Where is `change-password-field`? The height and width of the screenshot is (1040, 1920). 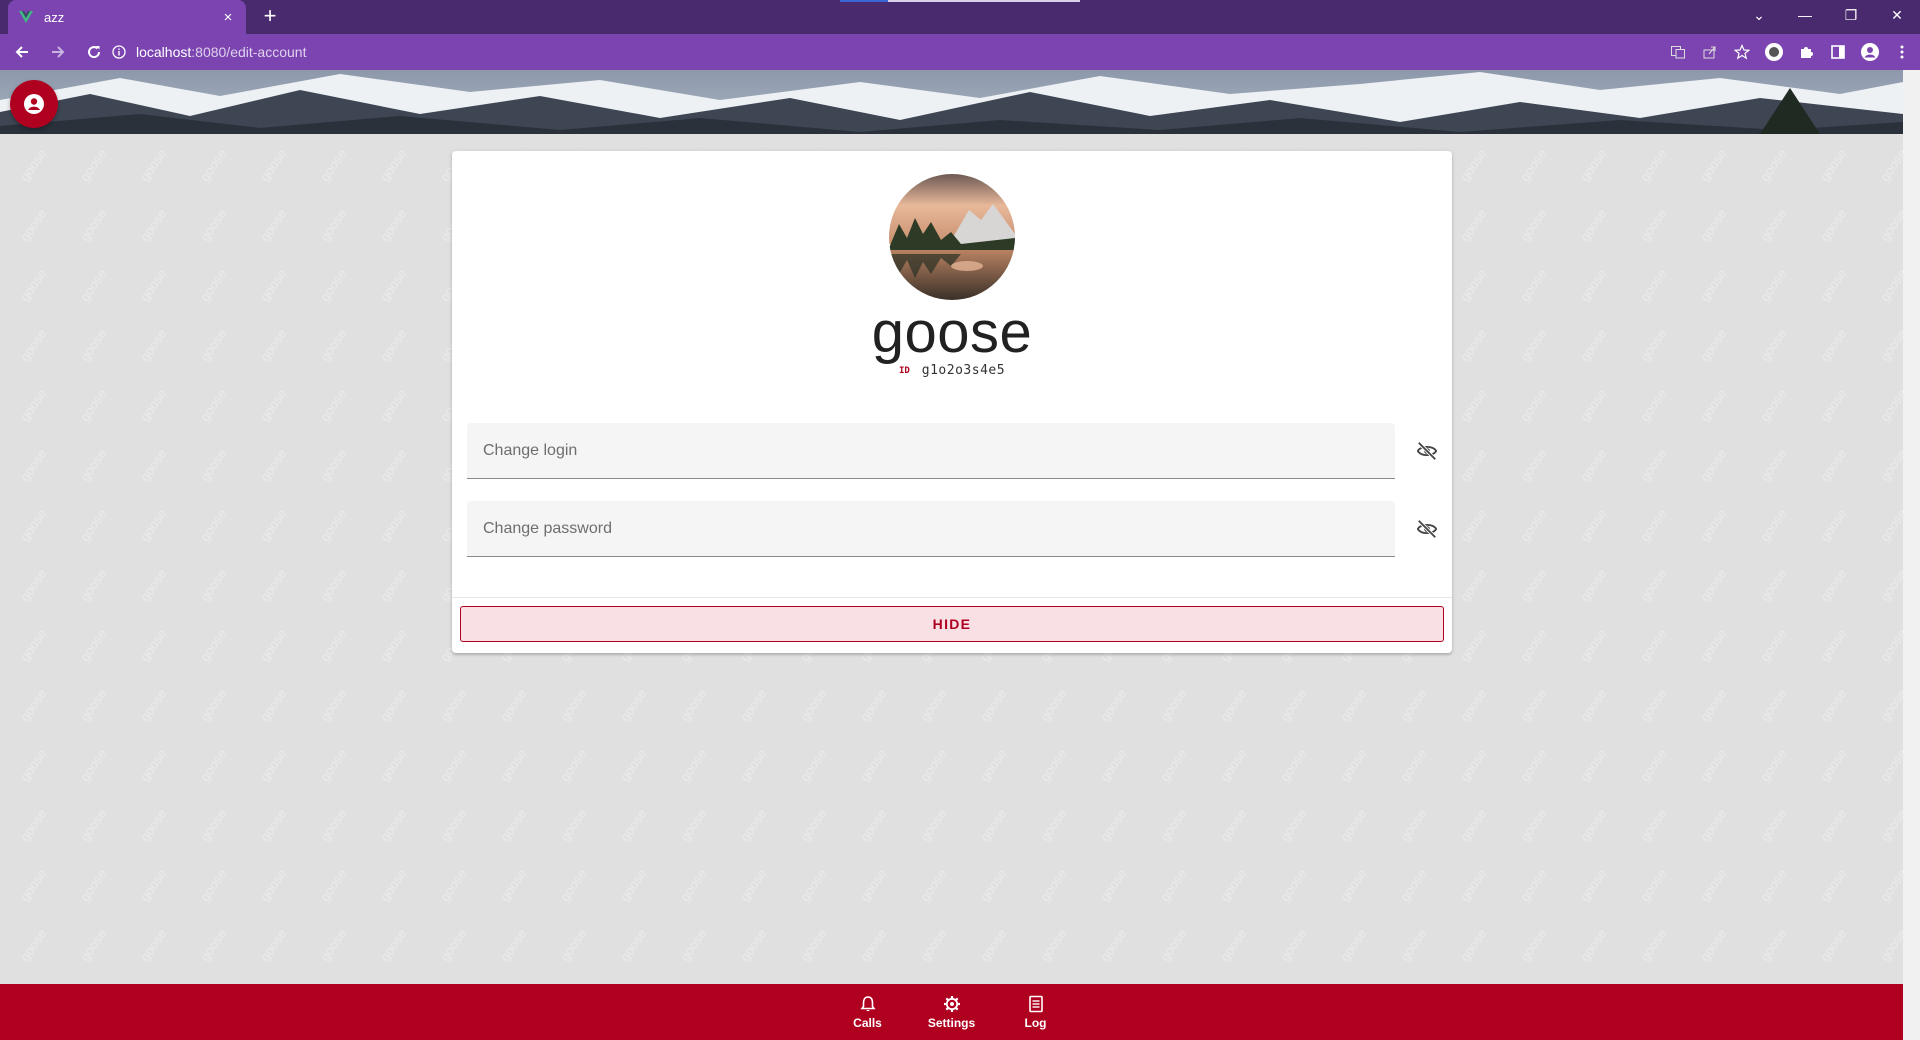
change-password-field is located at coordinates (931, 529).